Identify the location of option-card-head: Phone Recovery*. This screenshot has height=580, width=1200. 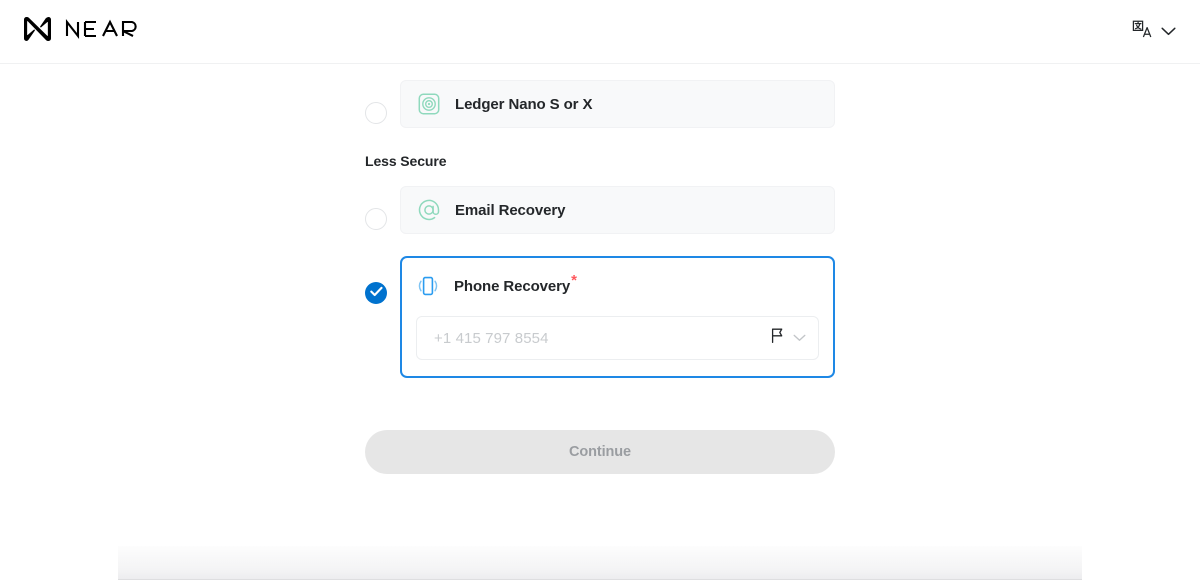
(617, 286).